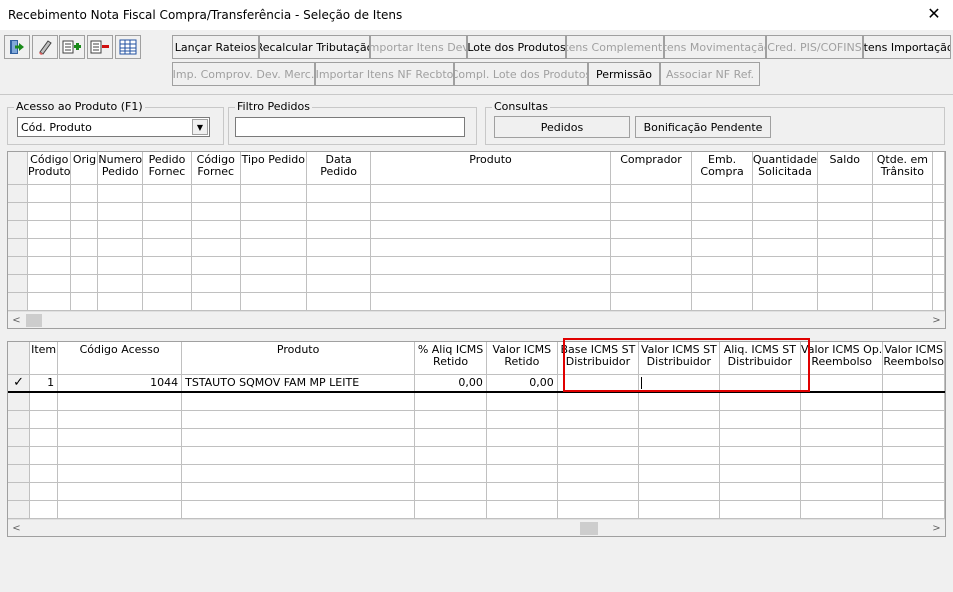 The width and height of the screenshot is (953, 592). Describe the element at coordinates (679, 358) in the screenshot. I see `col-valor-icms-st-distribuidor: Valor ICMS ST Distribuidor` at that location.